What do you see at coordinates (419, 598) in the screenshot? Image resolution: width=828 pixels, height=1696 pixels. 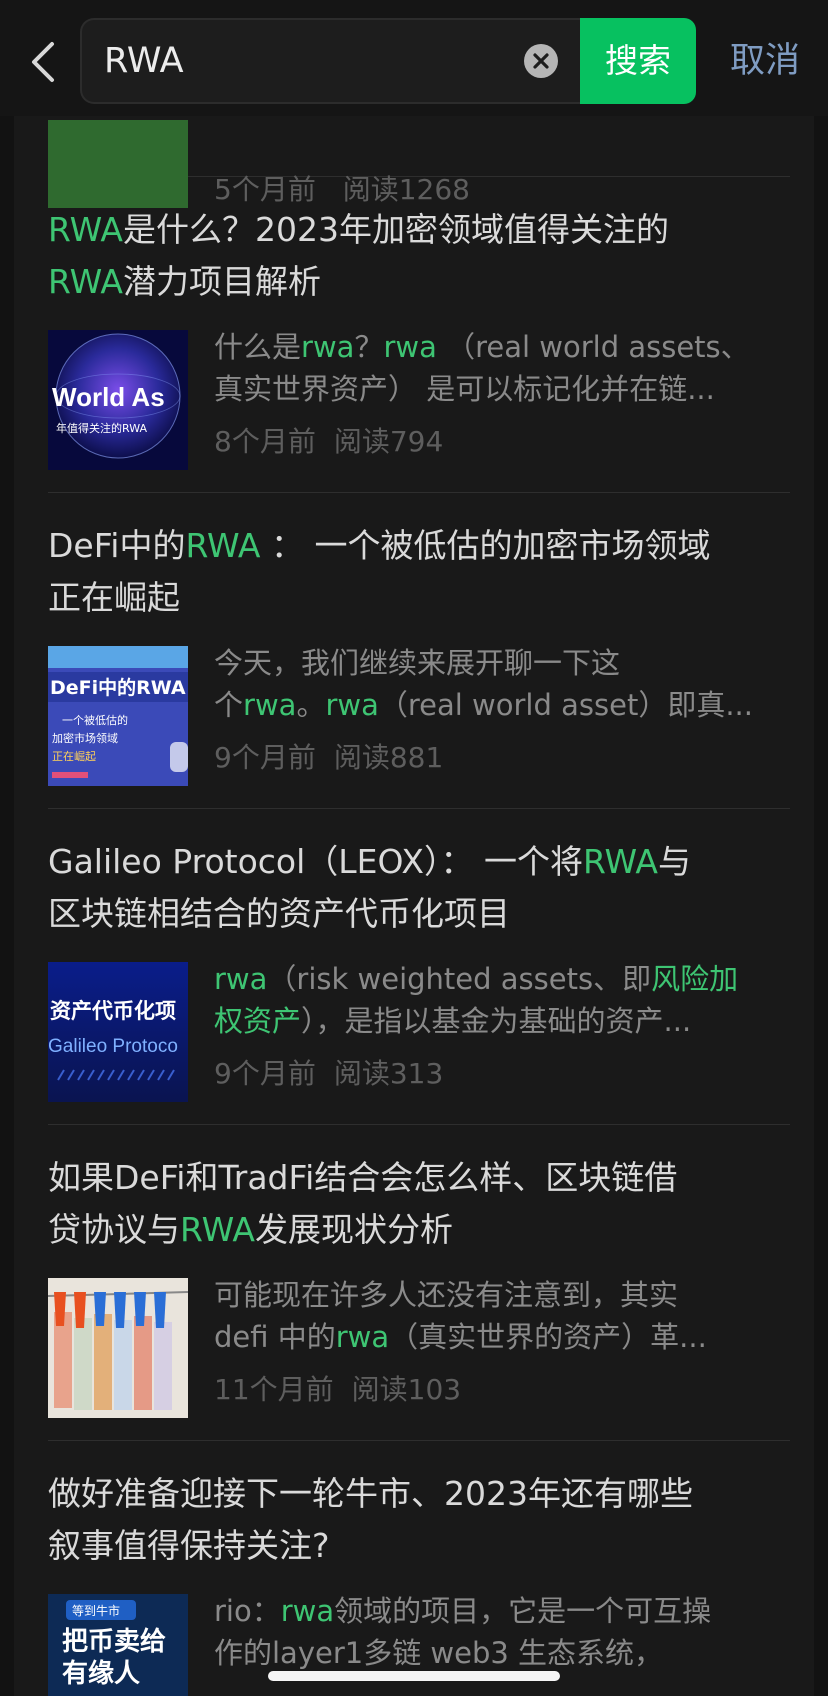 I see `text-line: 正在崛起` at bounding box center [419, 598].